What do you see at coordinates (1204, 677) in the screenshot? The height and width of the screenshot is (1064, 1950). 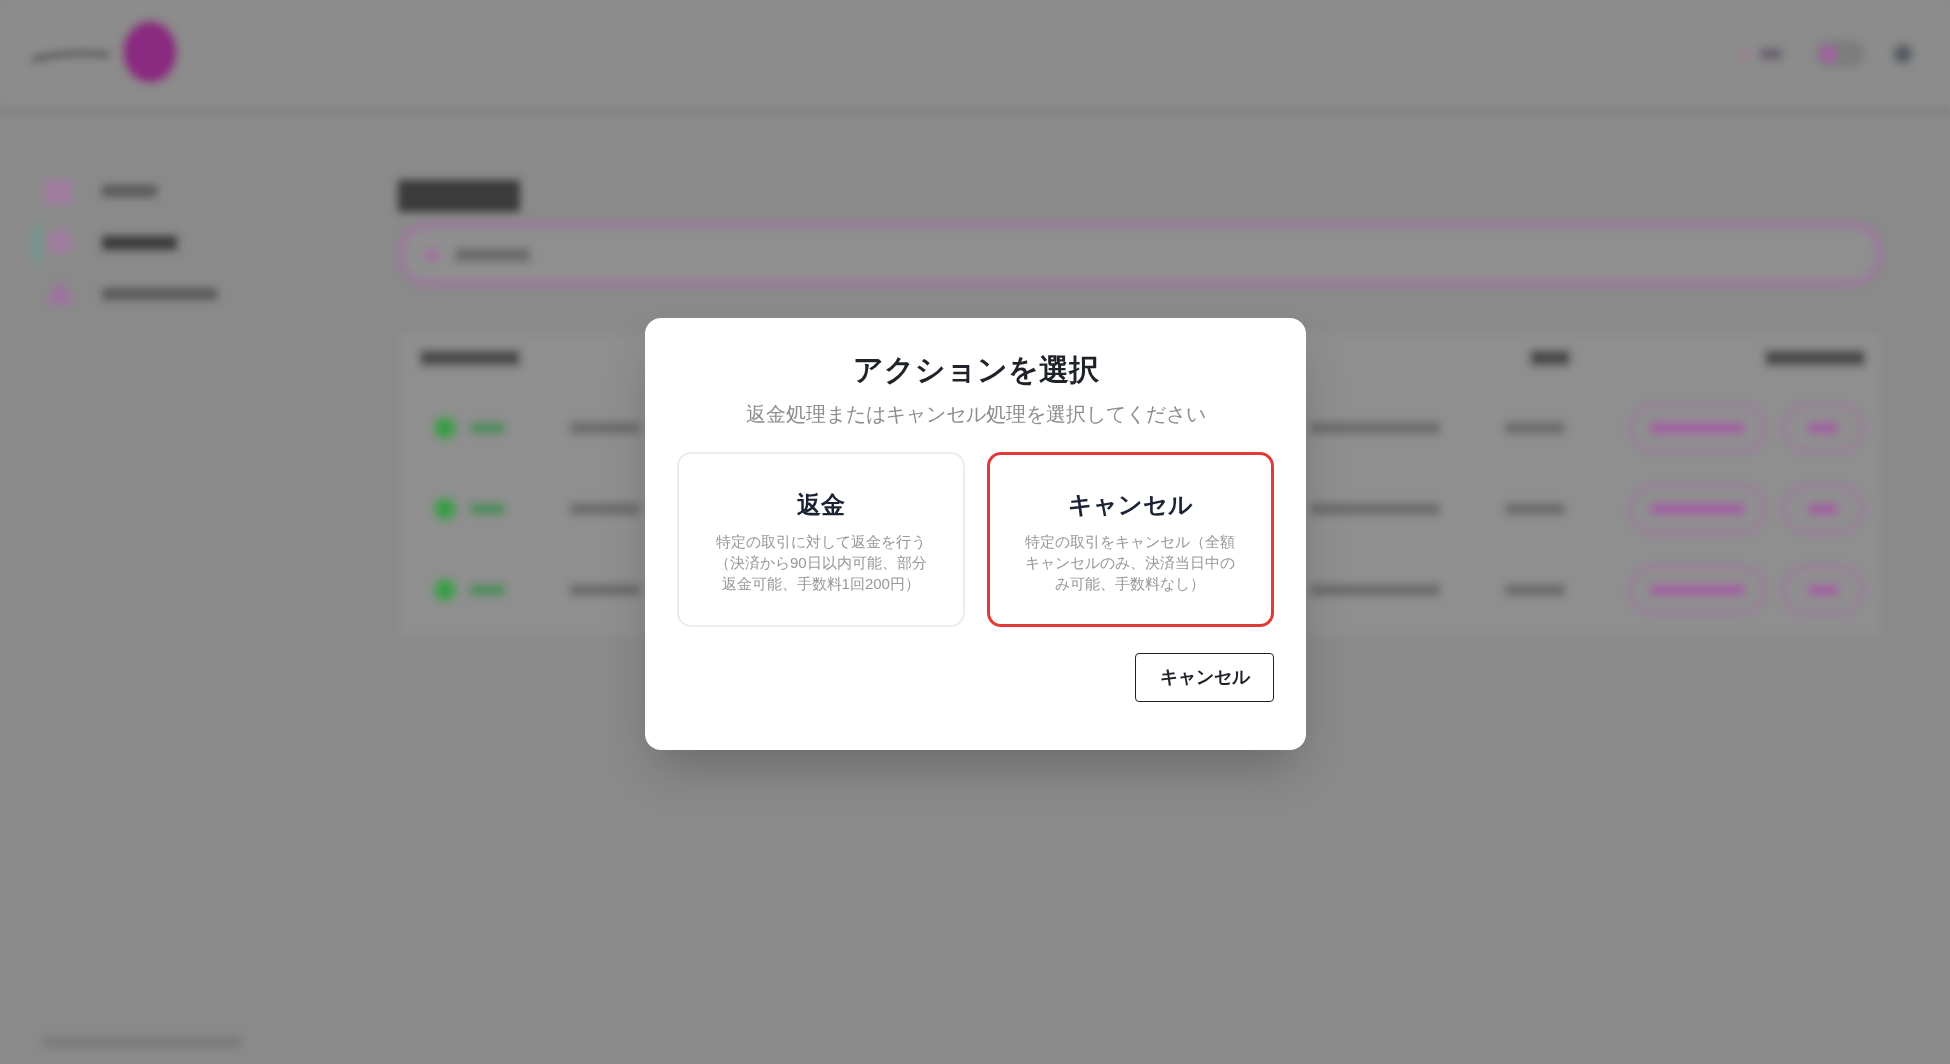 I see `cancel-button: キャンセル` at bounding box center [1204, 677].